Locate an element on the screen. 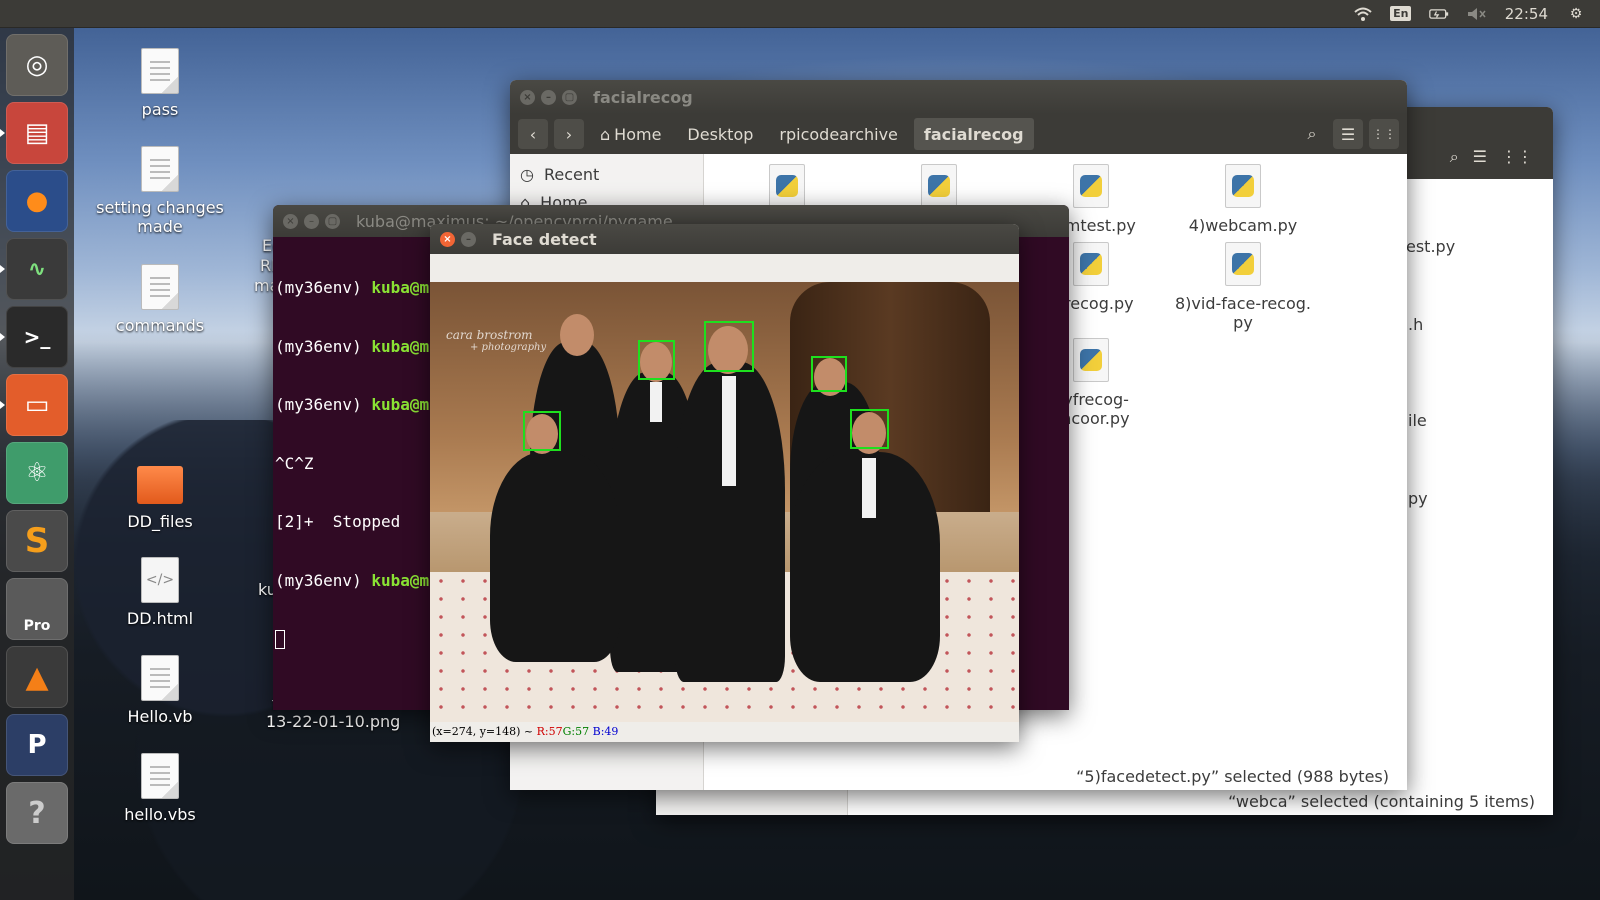 The width and height of the screenshot is (1600, 900). clock-icon: ◷ is located at coordinates (527, 174).